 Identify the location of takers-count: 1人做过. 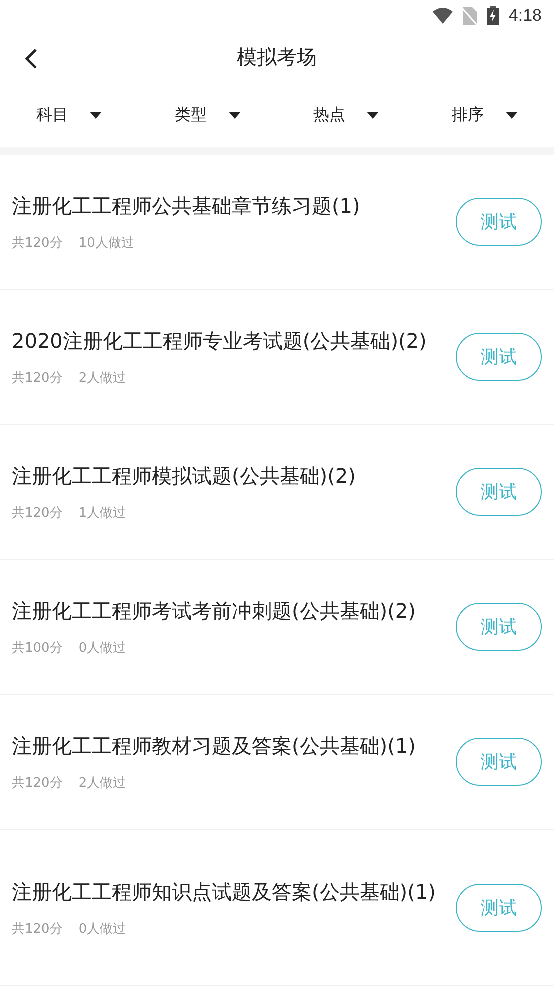
(102, 513).